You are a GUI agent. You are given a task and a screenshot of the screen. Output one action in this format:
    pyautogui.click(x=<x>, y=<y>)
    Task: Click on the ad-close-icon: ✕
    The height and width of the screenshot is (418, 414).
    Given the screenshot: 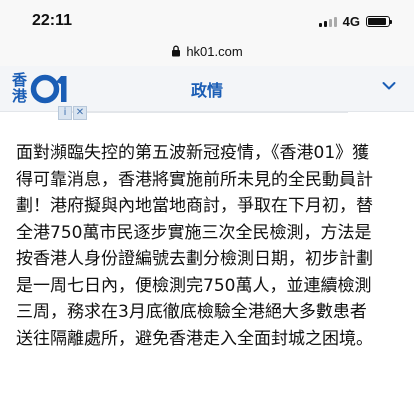 What is the action you would take?
    pyautogui.click(x=80, y=113)
    